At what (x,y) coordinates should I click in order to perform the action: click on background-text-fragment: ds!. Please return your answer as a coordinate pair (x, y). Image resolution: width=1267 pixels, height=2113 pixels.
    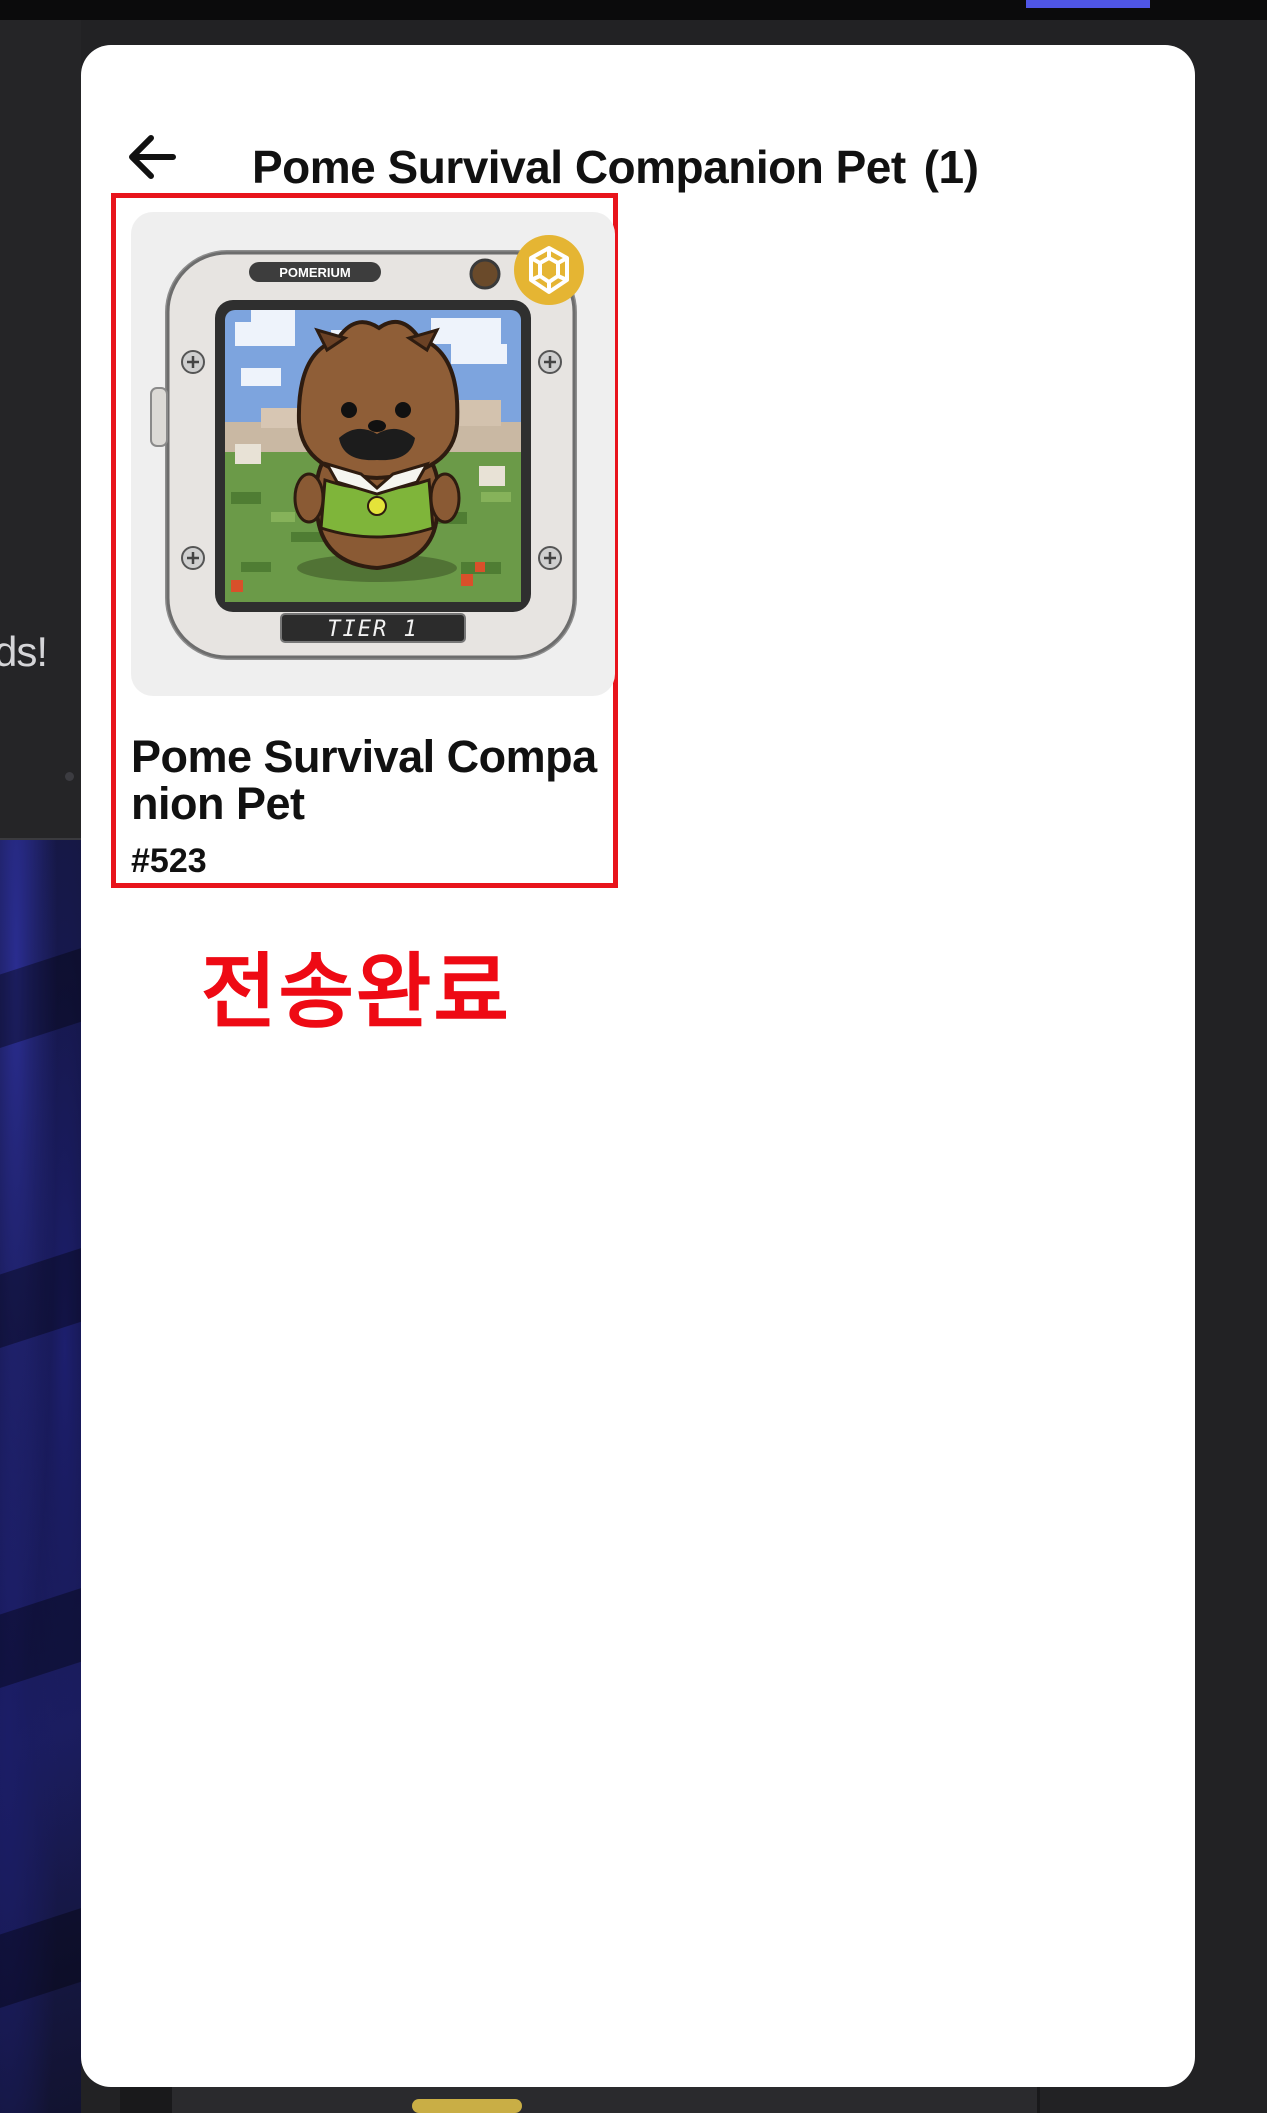
    Looking at the image, I should click on (24, 651).